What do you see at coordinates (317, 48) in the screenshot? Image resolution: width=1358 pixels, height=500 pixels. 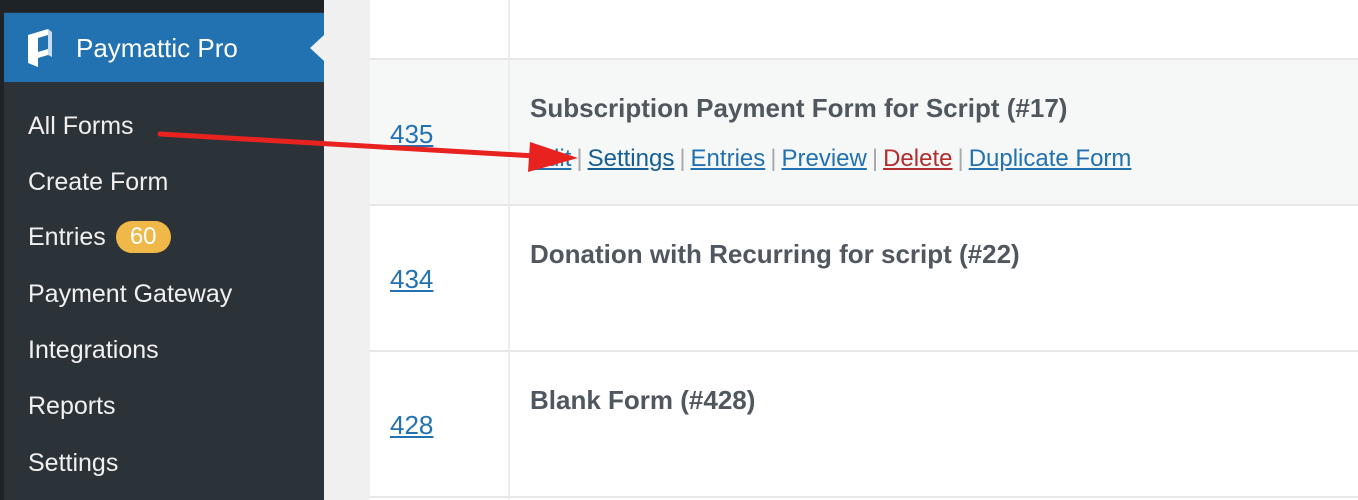 I see `active-menu-pointer` at bounding box center [317, 48].